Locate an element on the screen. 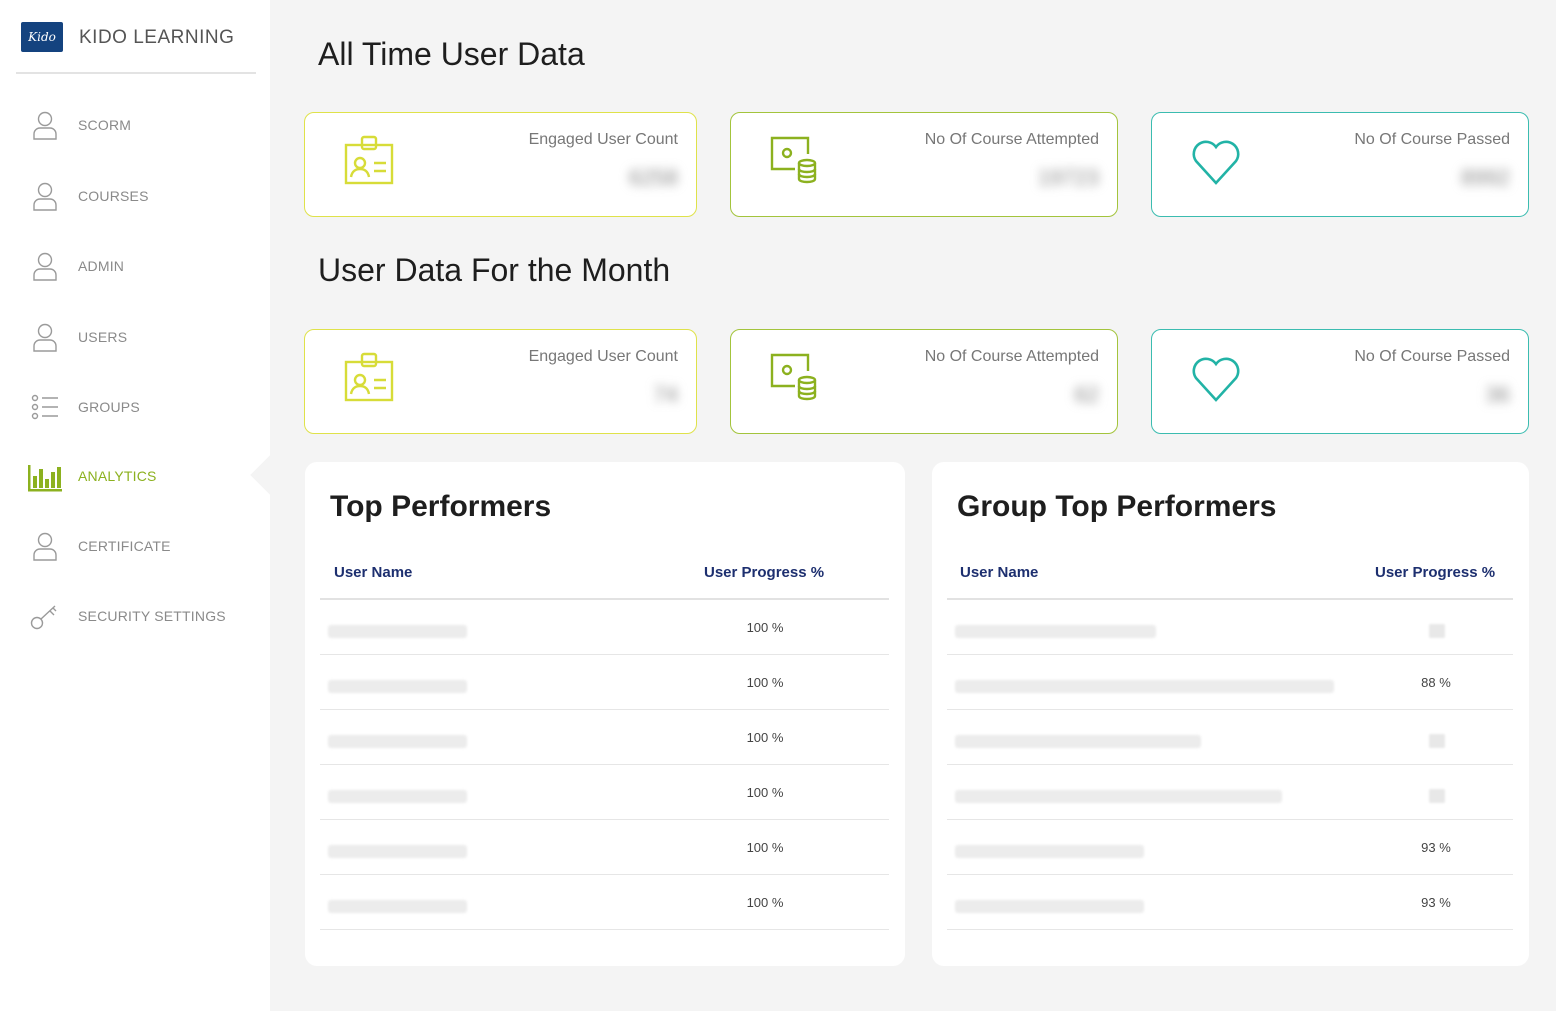  sidebar-item-label: ANALYTICS is located at coordinates (117, 476).